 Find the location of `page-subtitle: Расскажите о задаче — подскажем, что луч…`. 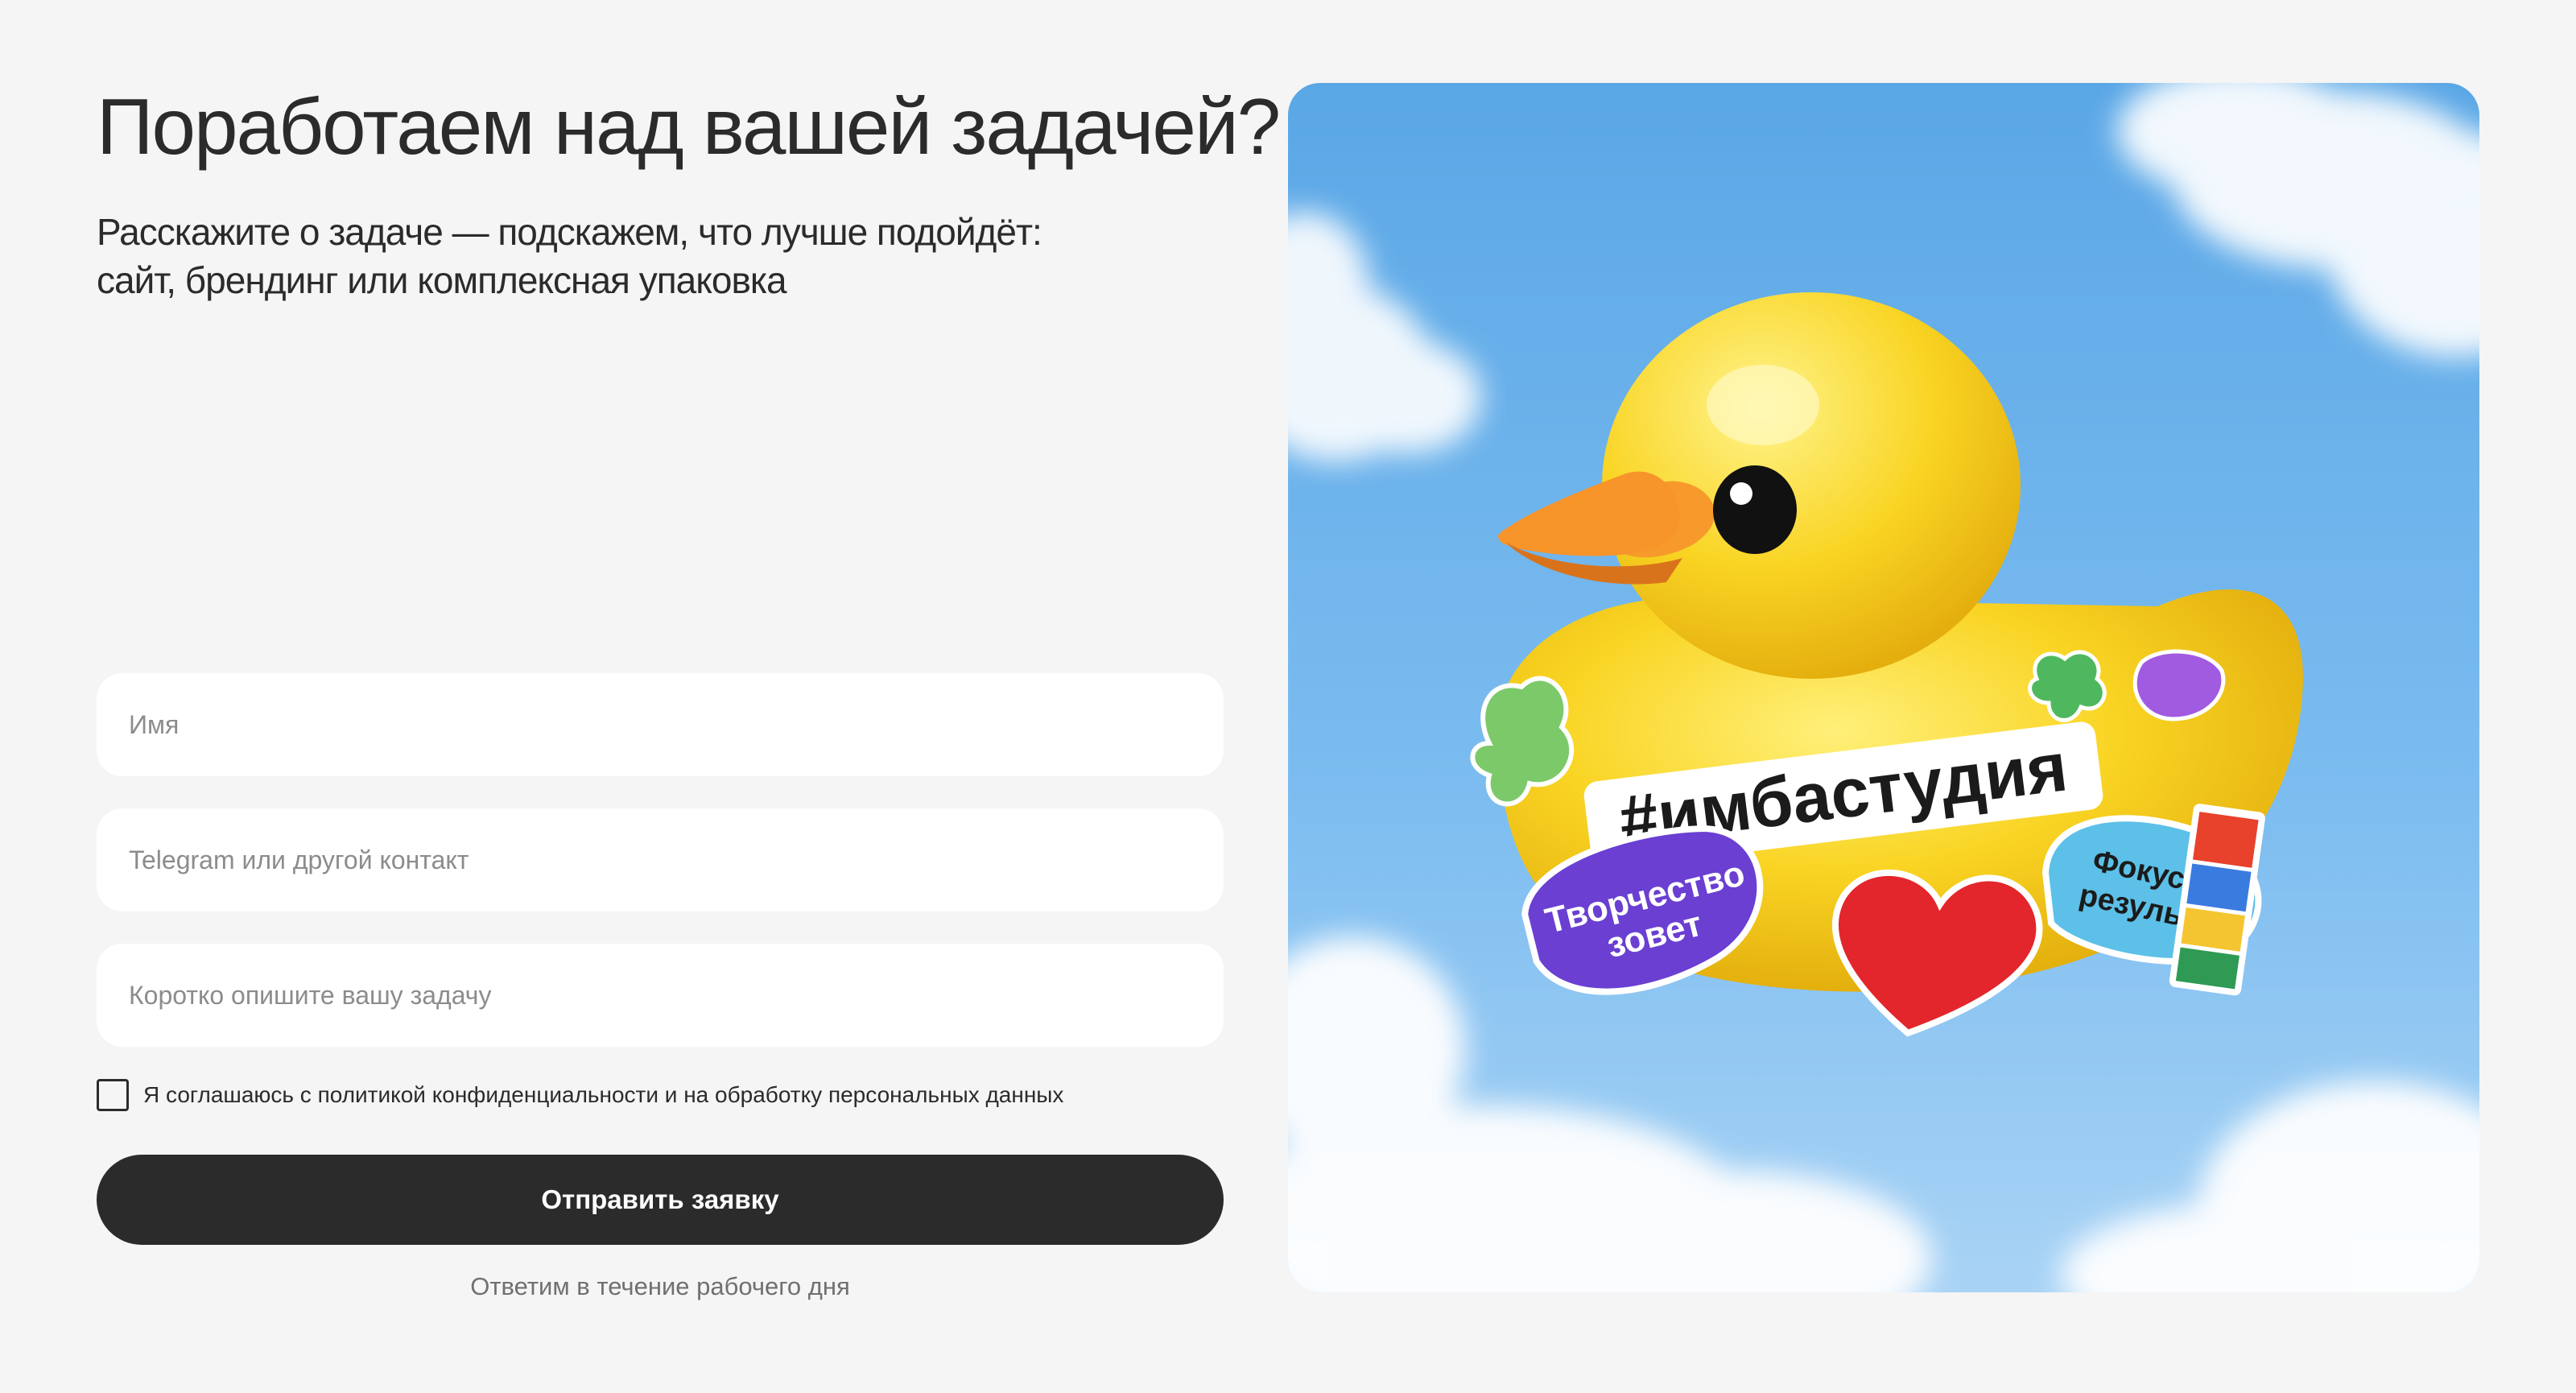

page-subtitle: Расскажите о задаче — подскажем, что луч… is located at coordinates (660, 256).